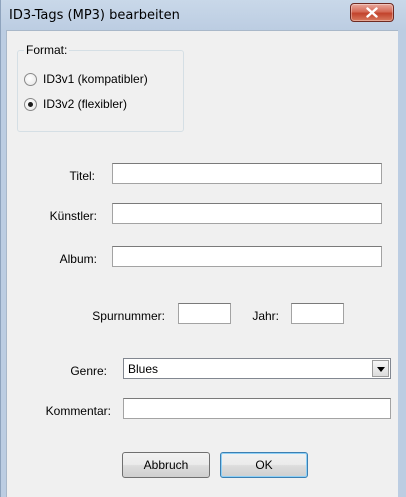  What do you see at coordinates (247, 256) in the screenshot?
I see `album-input` at bounding box center [247, 256].